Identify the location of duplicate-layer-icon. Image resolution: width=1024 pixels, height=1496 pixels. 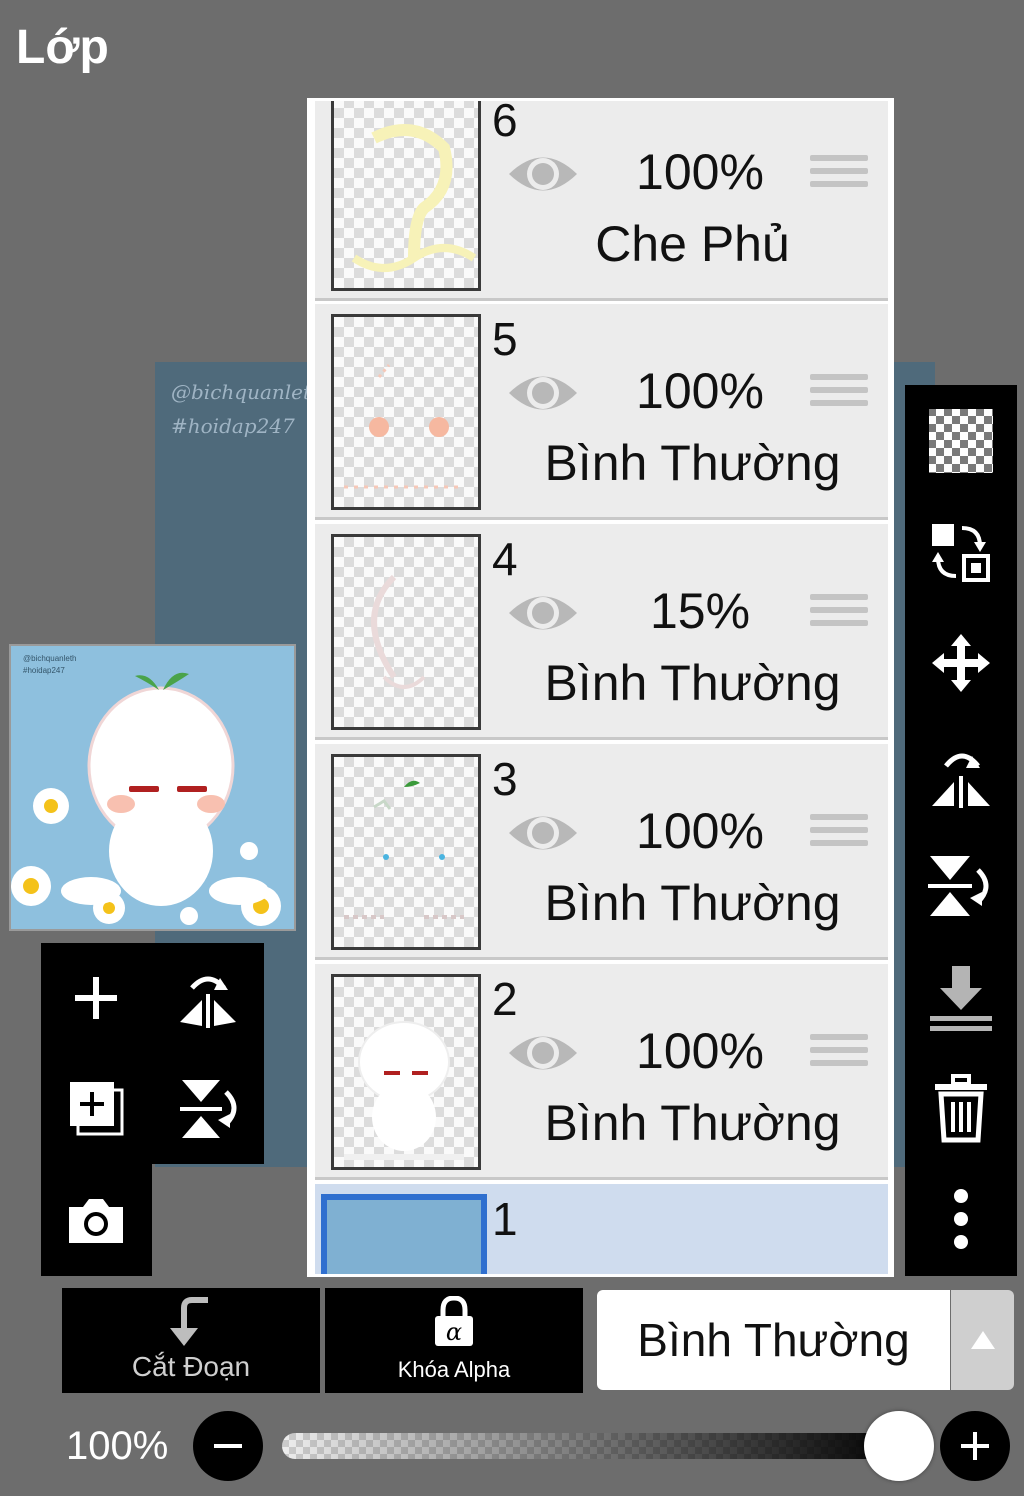
(97, 1109).